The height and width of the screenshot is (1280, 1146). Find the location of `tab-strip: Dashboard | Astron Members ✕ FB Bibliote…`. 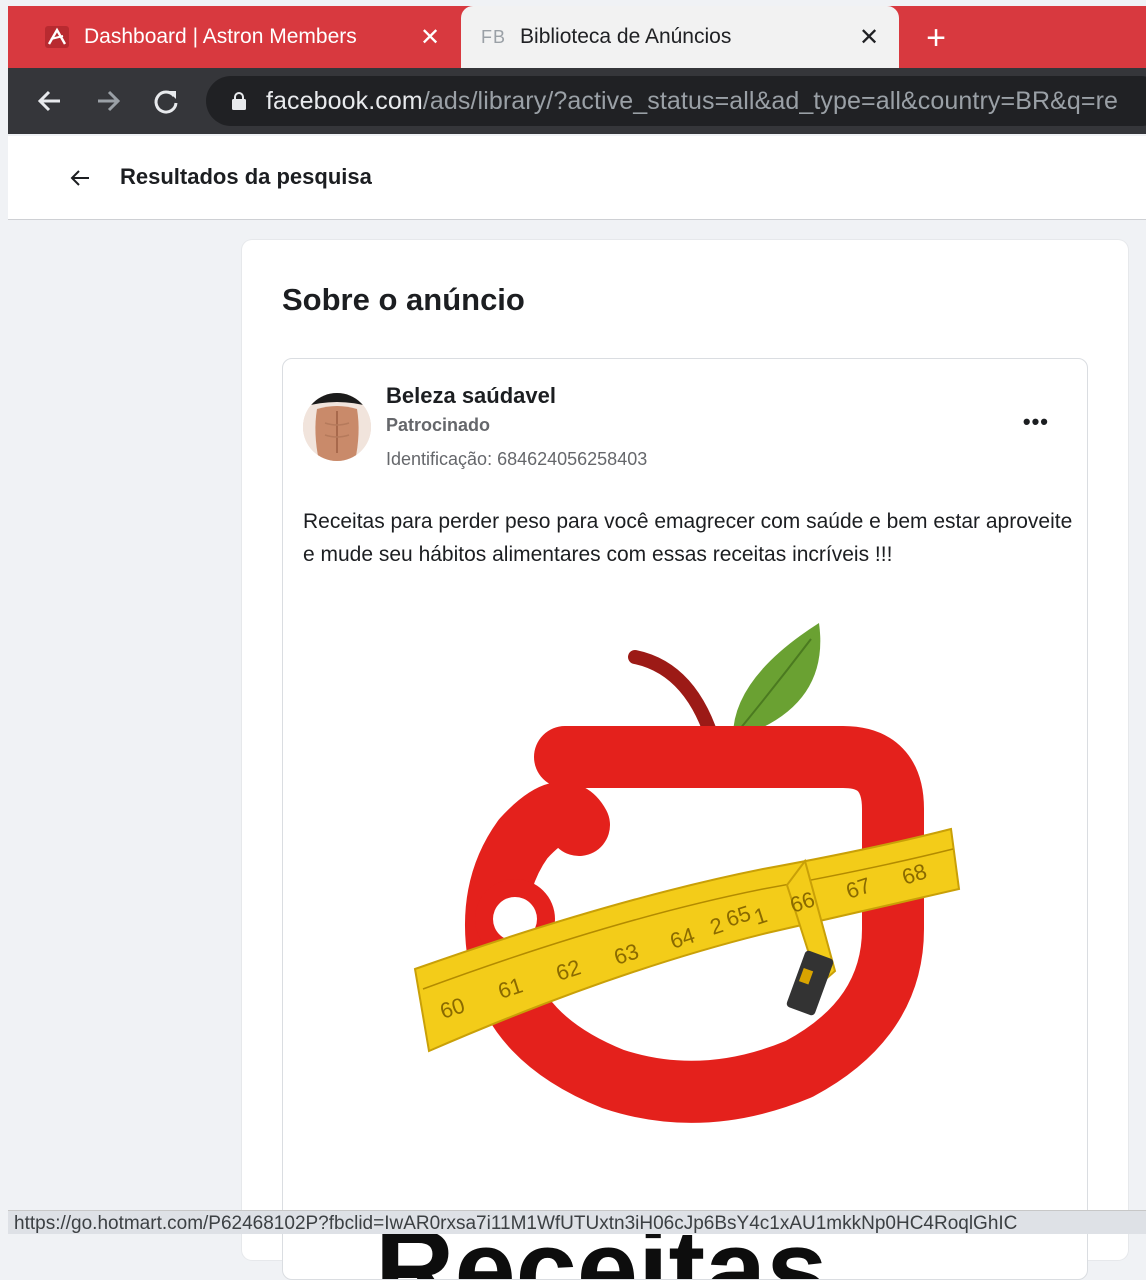

tab-strip: Dashboard | Astron Members ✕ FB Bibliote… is located at coordinates (577, 37).